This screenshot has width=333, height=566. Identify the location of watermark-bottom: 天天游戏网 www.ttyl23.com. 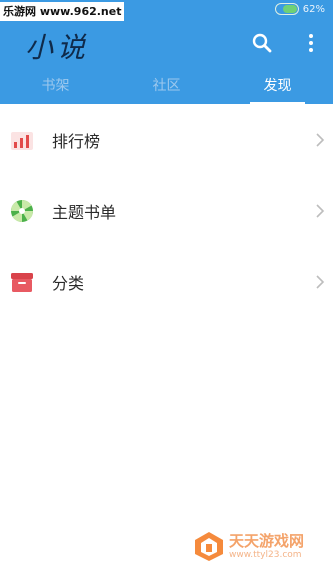
(263, 546).